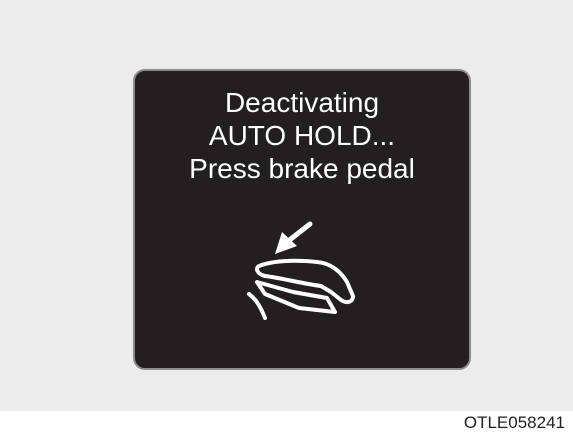 This screenshot has width=573, height=437. Describe the element at coordinates (257, 306) in the screenshot. I see `motion-arc-icon` at that location.